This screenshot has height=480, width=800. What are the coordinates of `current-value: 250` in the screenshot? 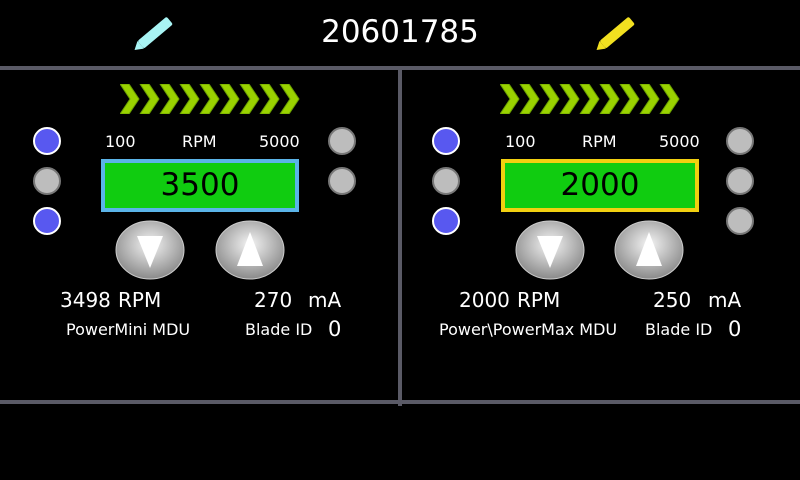 It's located at (672, 300).